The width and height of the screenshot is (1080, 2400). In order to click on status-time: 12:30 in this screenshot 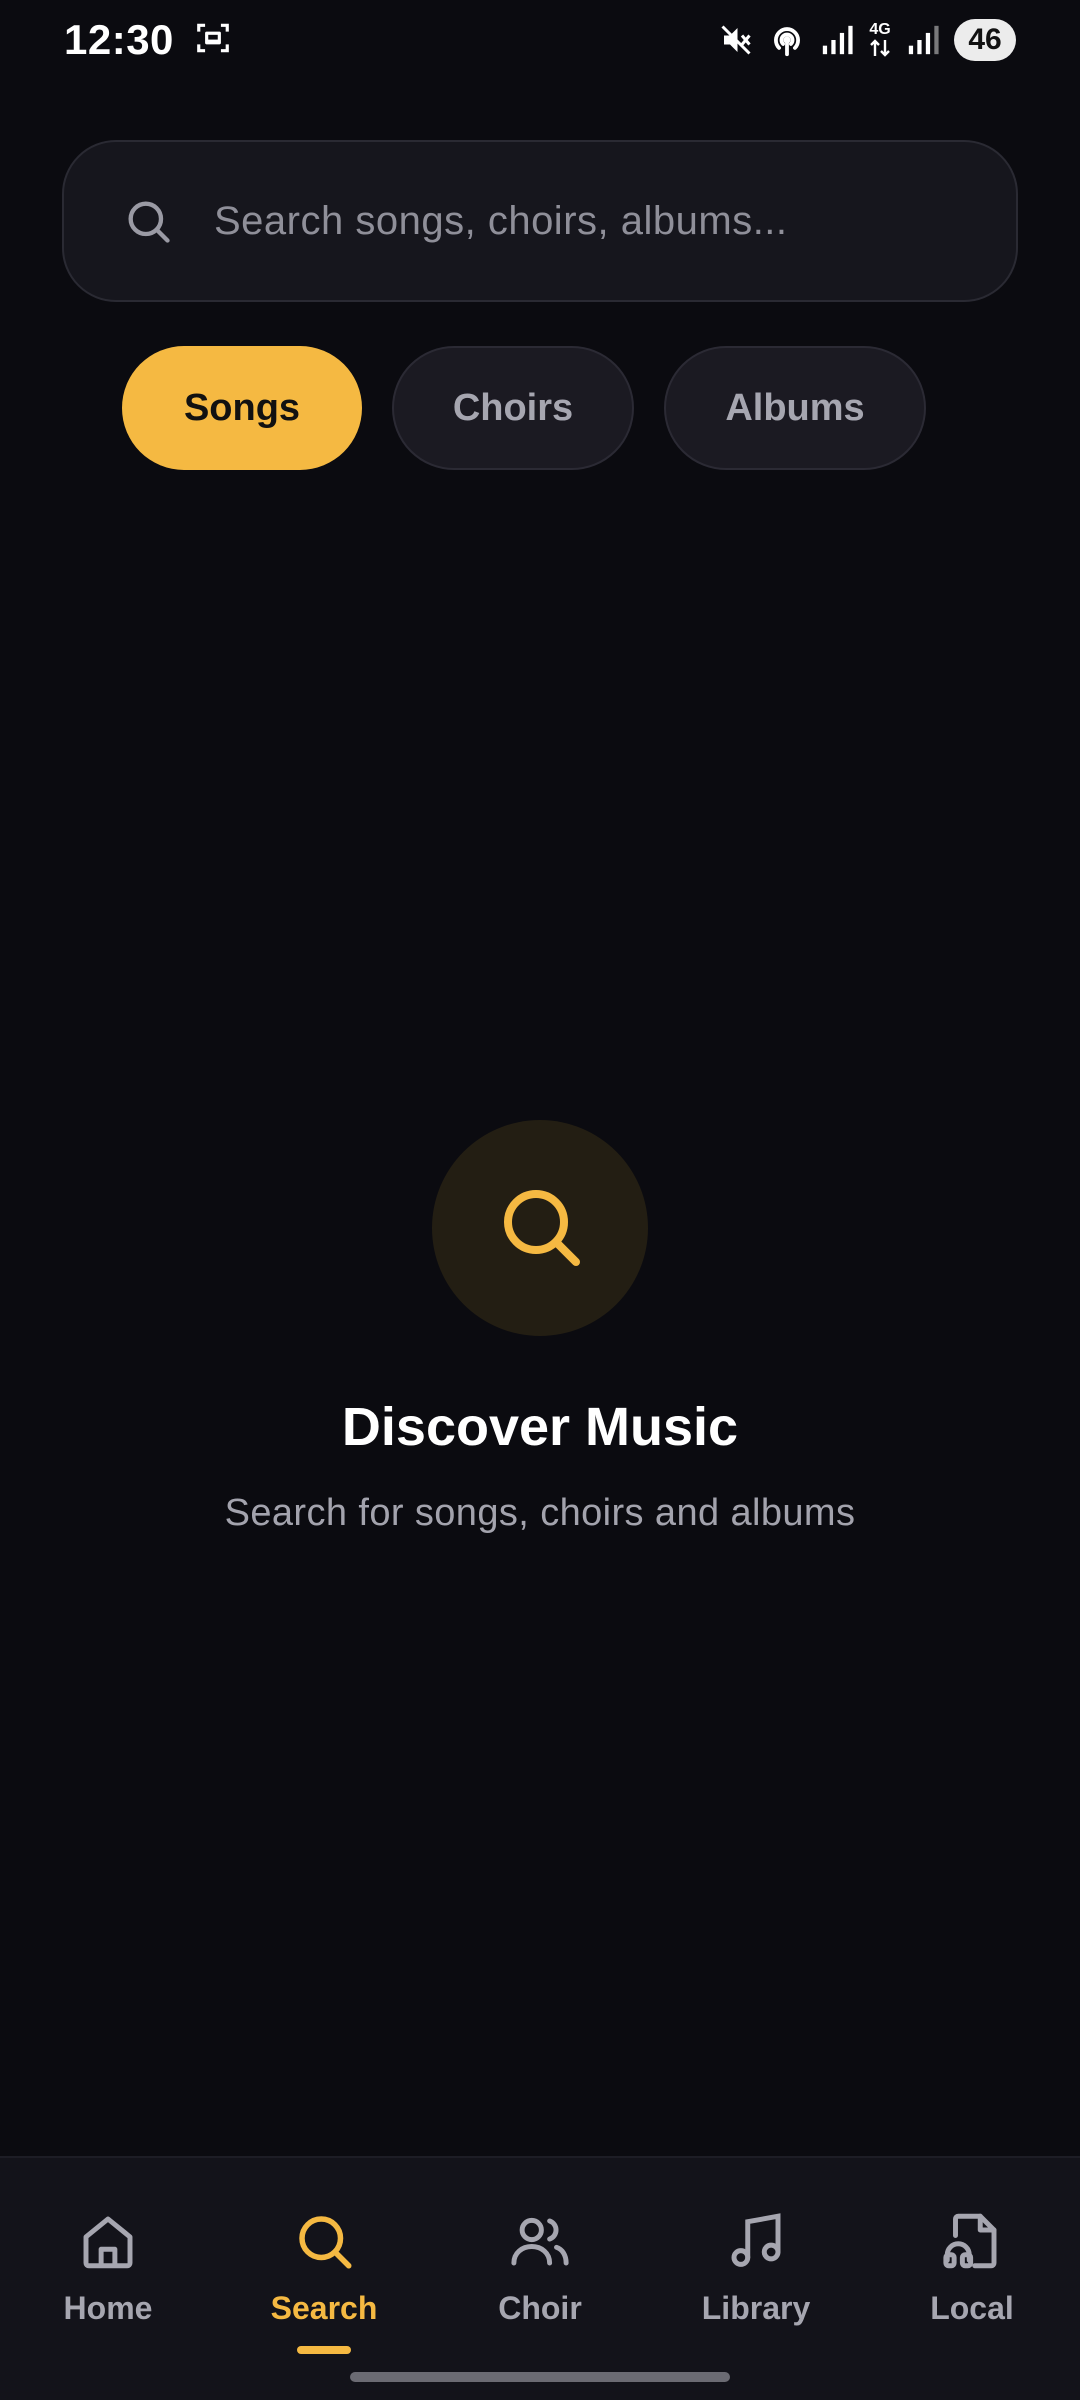, I will do `click(119, 39)`.